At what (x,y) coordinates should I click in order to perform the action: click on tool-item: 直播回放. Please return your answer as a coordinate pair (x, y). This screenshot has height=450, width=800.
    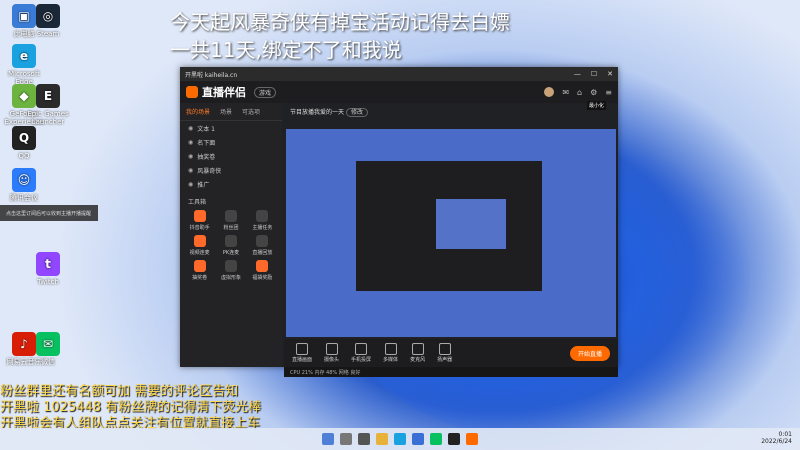
    Looking at the image, I should click on (262, 245).